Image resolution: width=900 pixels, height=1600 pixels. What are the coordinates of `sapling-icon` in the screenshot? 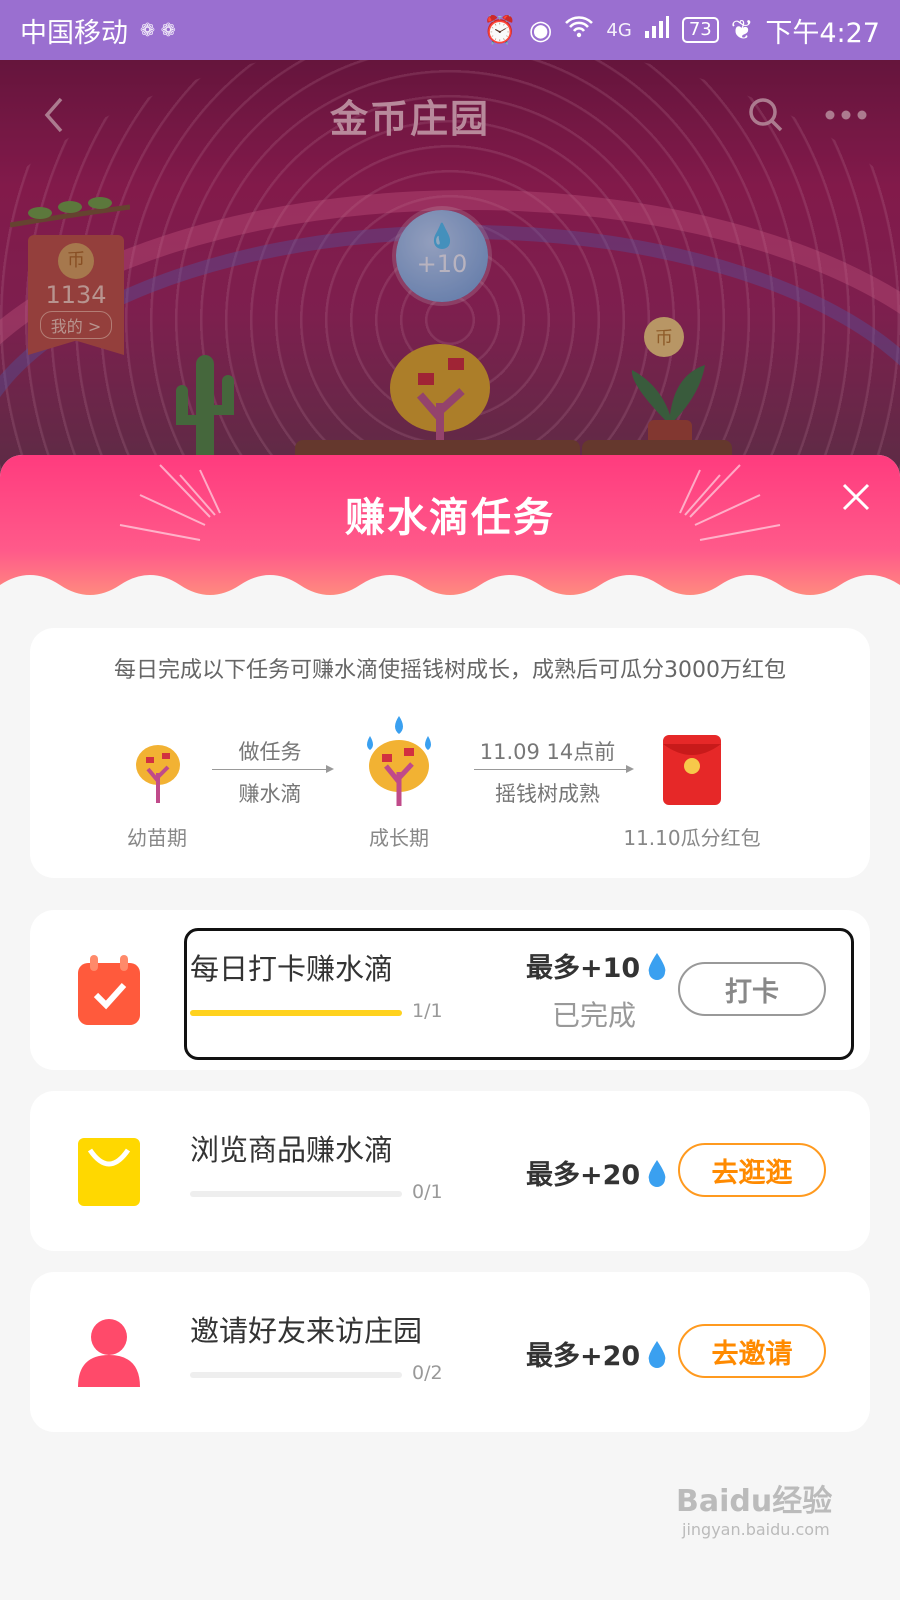 It's located at (158, 774).